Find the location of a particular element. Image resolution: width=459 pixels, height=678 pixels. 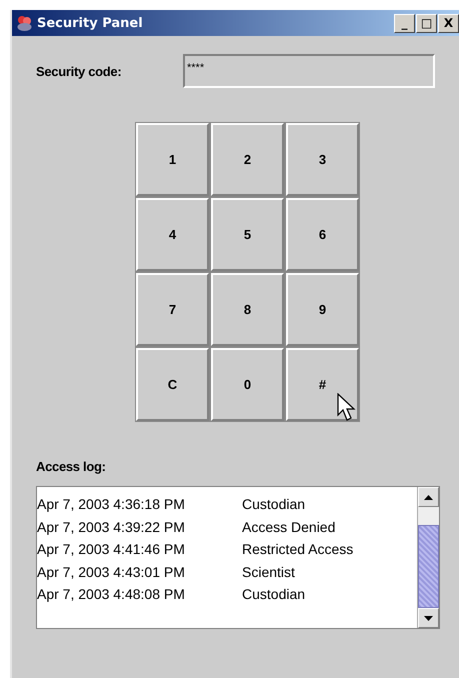

window-title: Security Panel is located at coordinates (90, 23).